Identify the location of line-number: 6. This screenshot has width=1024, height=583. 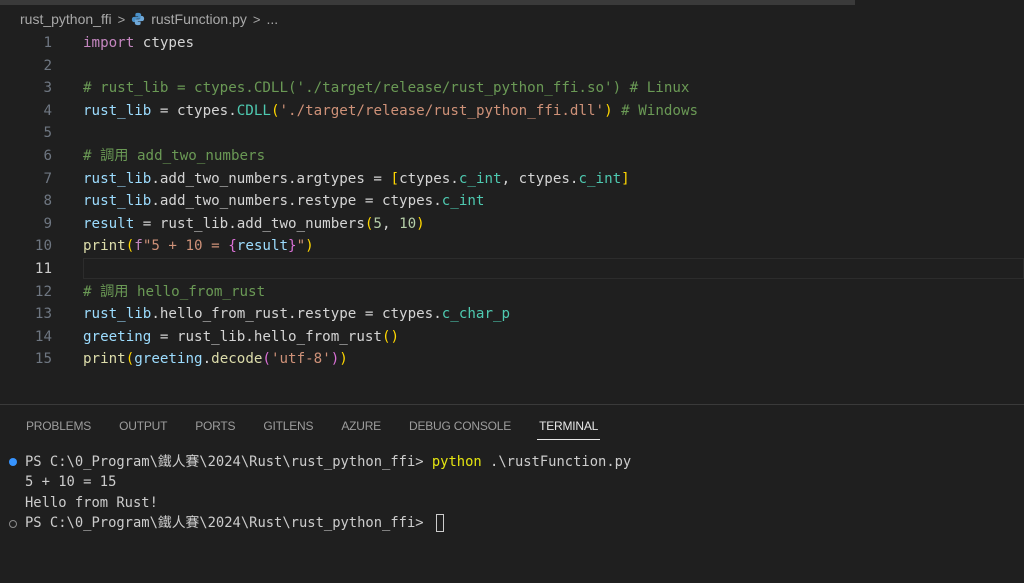
(47, 156).